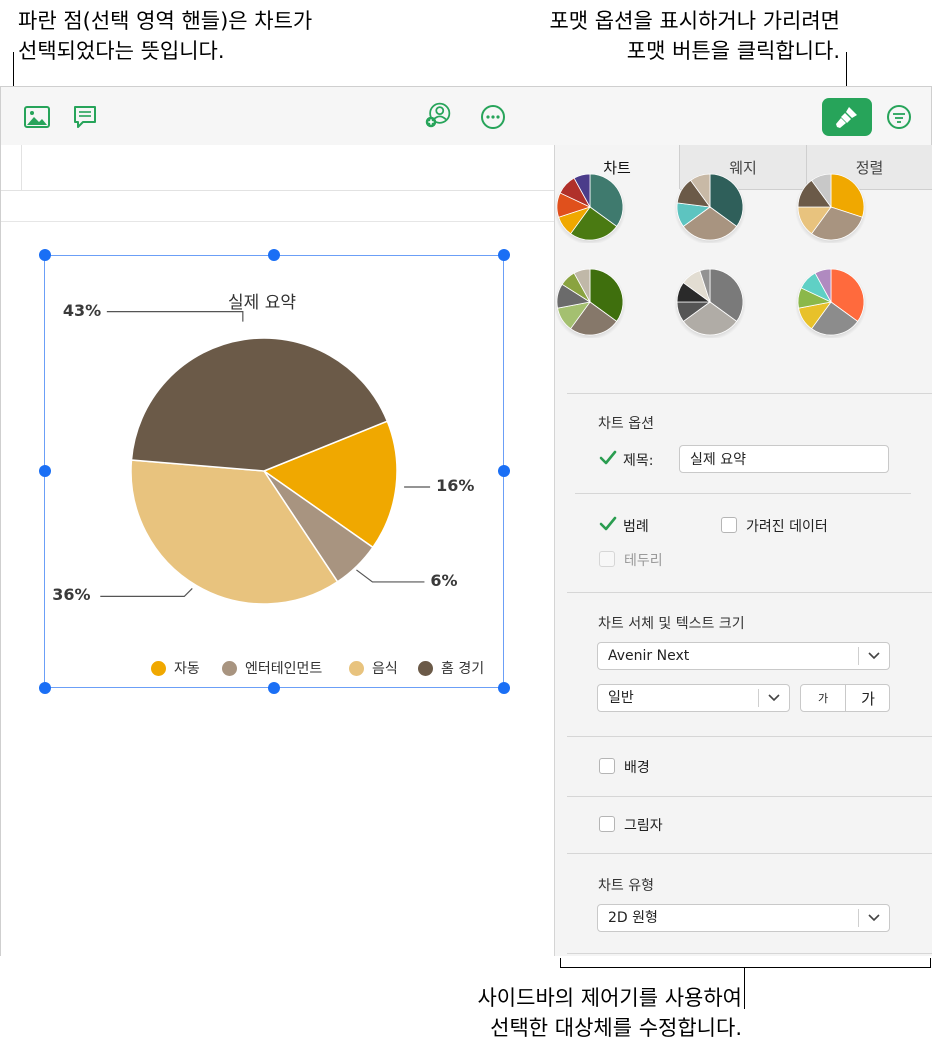  Describe the element at coordinates (208, 36) in the screenshot. I see `callout-selection-handles: 파란 점(선택 영역 핸들)은 차트가 선택되었다는 뜻입니다.` at that location.